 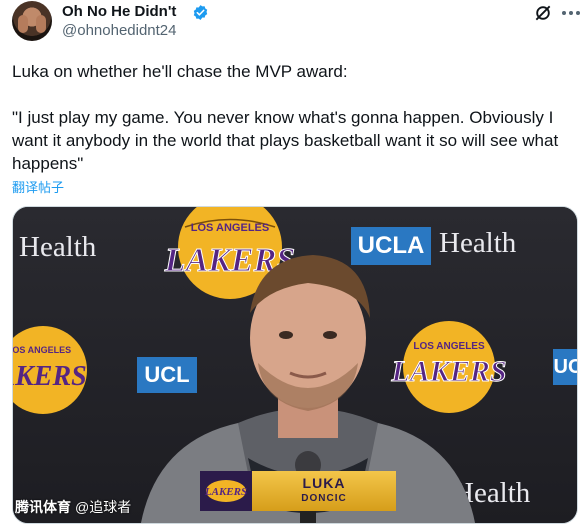 What do you see at coordinates (324, 483) in the screenshot?
I see `player-first-name: LUKA` at bounding box center [324, 483].